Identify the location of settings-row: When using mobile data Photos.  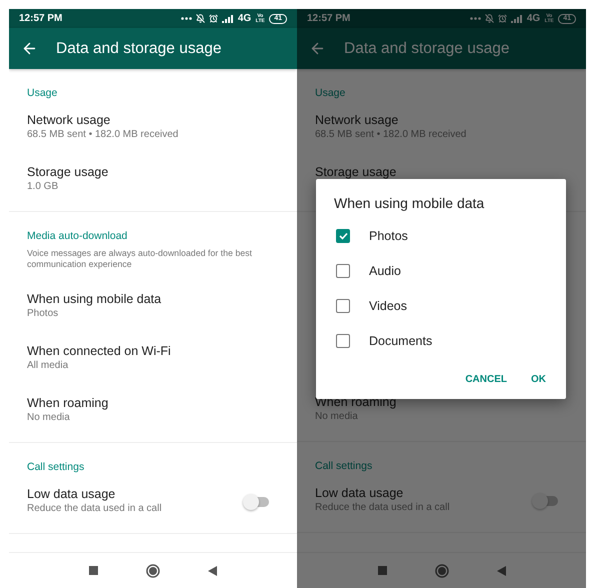
(153, 306).